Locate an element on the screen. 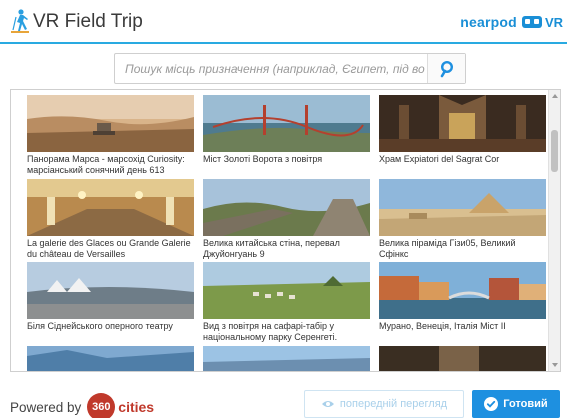  preview-button: попередній перегляд is located at coordinates (384, 404).